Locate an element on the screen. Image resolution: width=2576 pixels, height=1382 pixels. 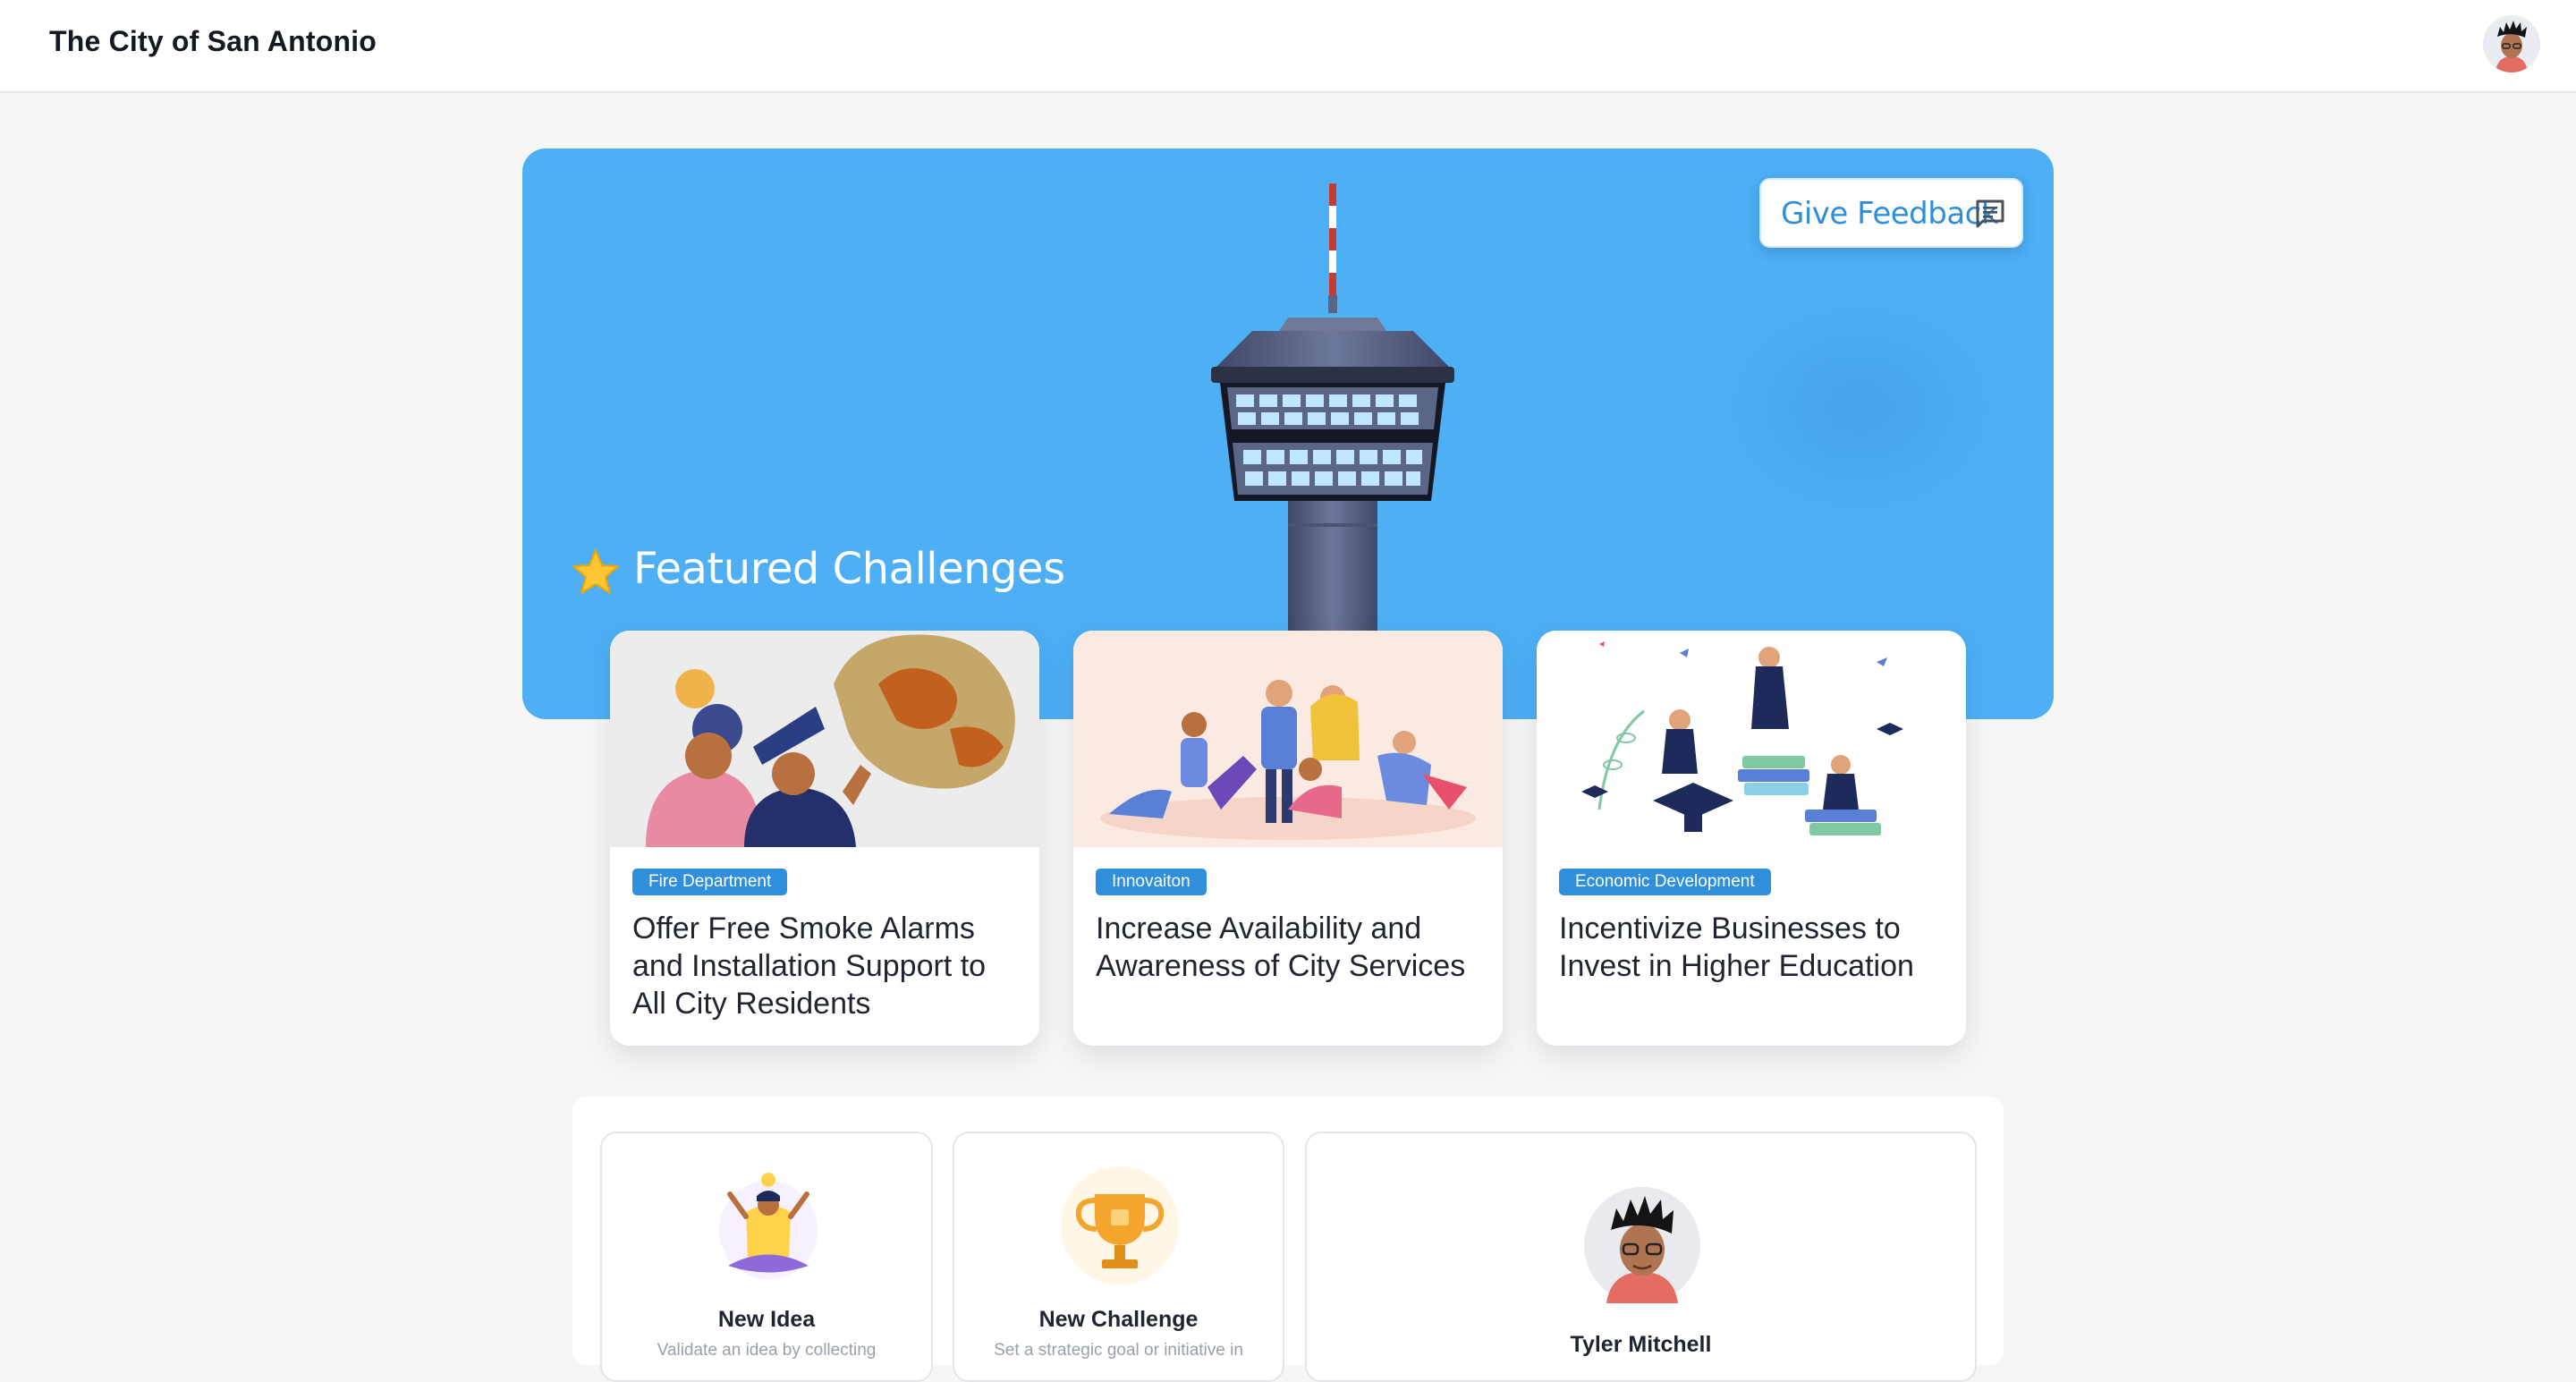
lightbulb-meditation-icon is located at coordinates (768, 1226).